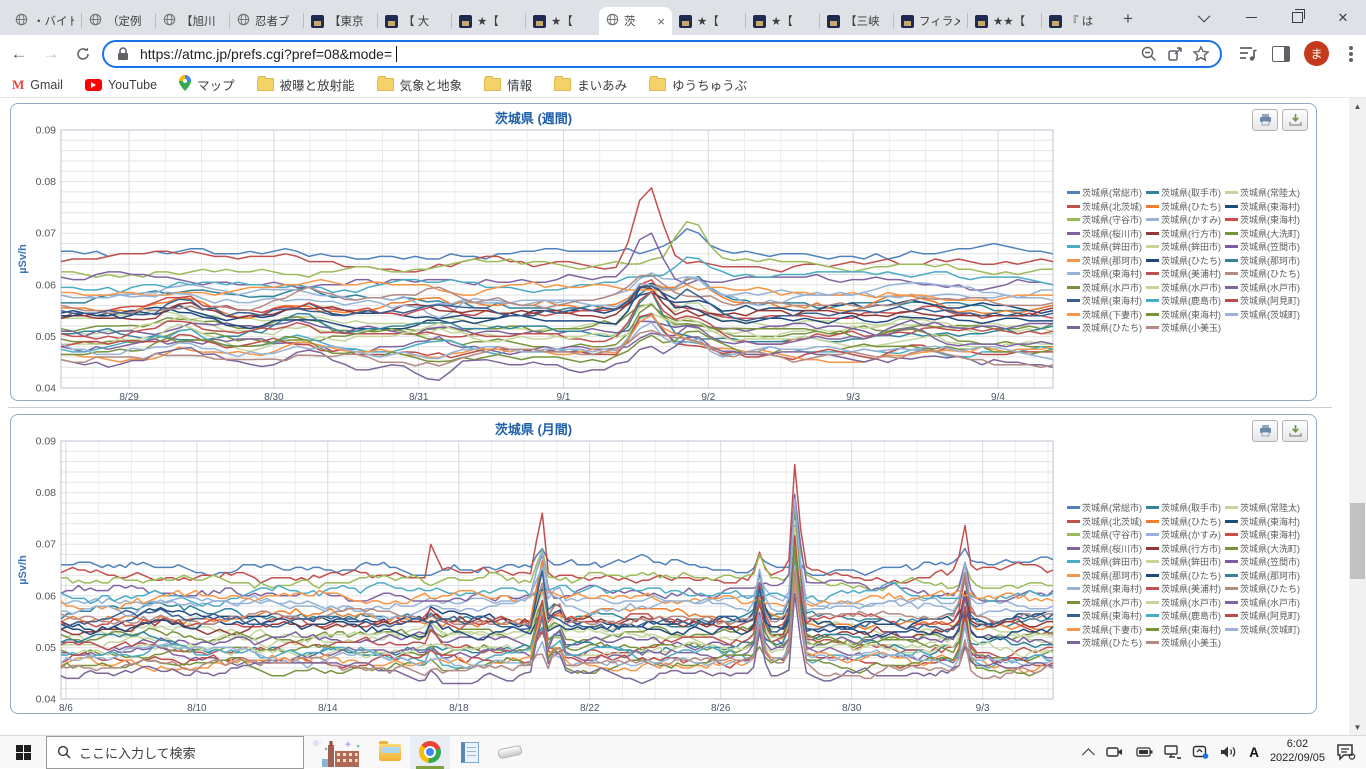 This screenshot has width=1366, height=769. What do you see at coordinates (1270, 508) in the screenshot?
I see `legend-label: 茨城県(常陸太)` at bounding box center [1270, 508].